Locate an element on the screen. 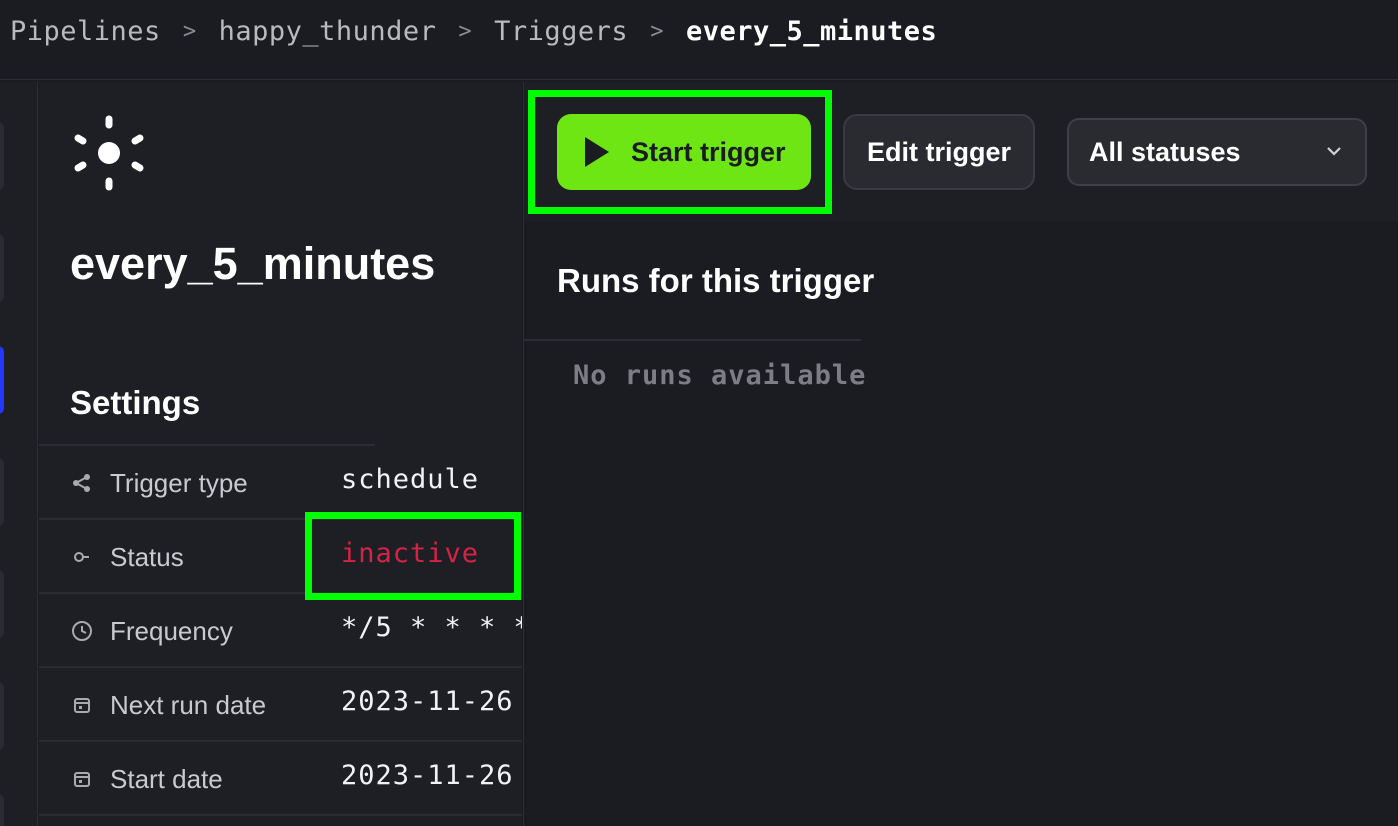  side-rail is located at coordinates (19, 454).